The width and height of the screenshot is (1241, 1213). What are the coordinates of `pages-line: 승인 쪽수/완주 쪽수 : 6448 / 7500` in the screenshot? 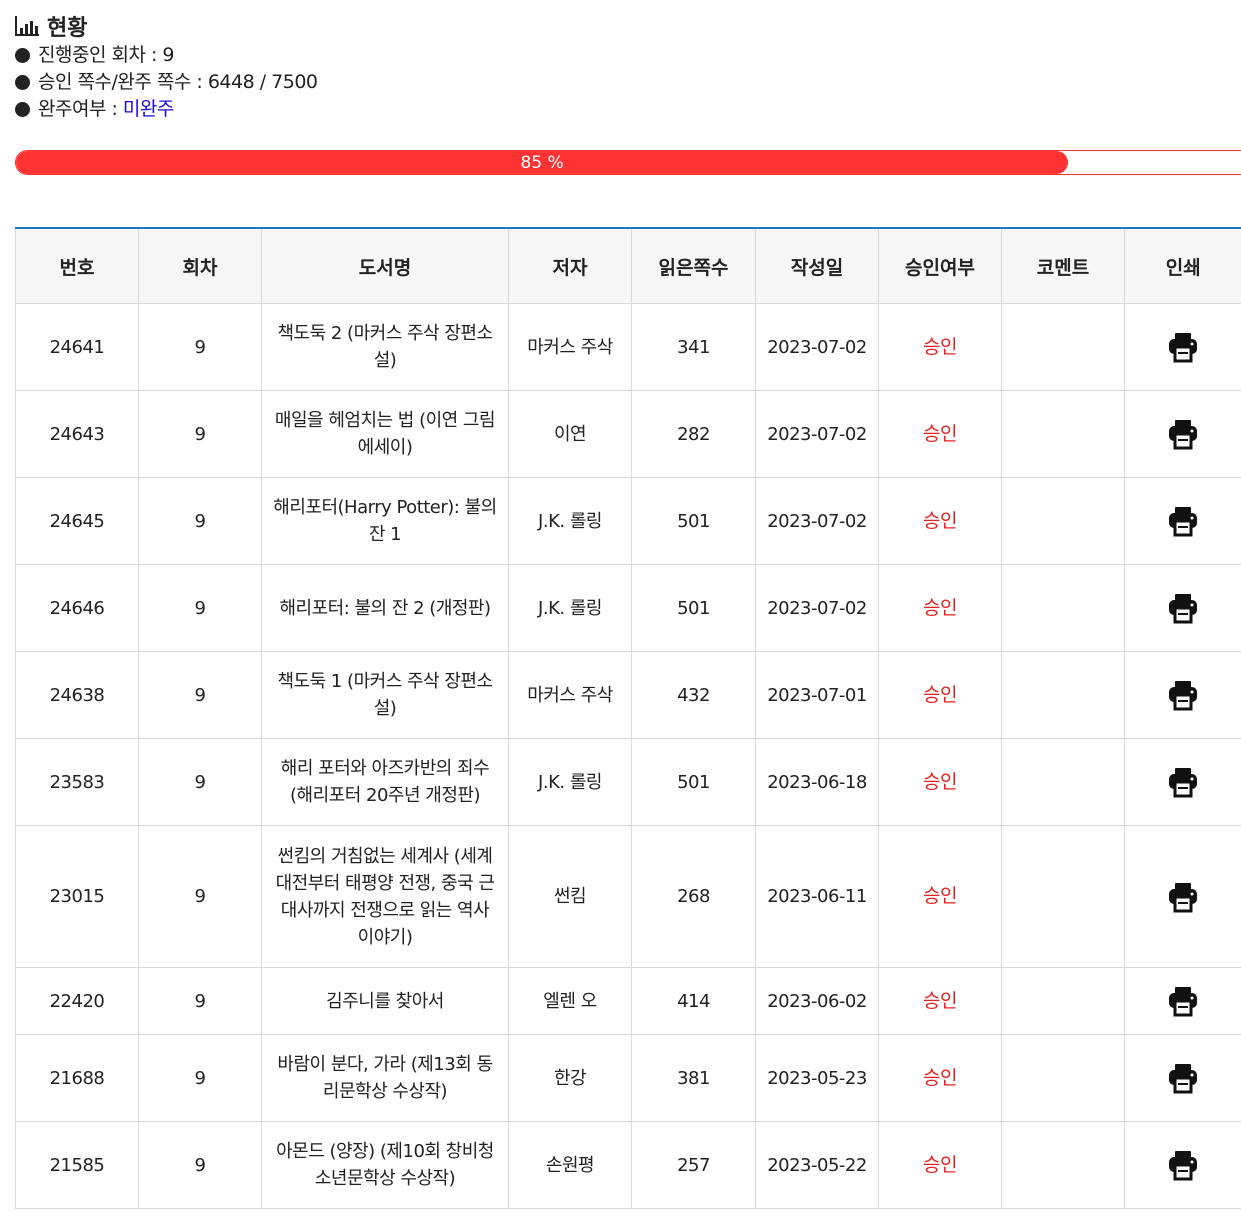 It's located at (166, 82).